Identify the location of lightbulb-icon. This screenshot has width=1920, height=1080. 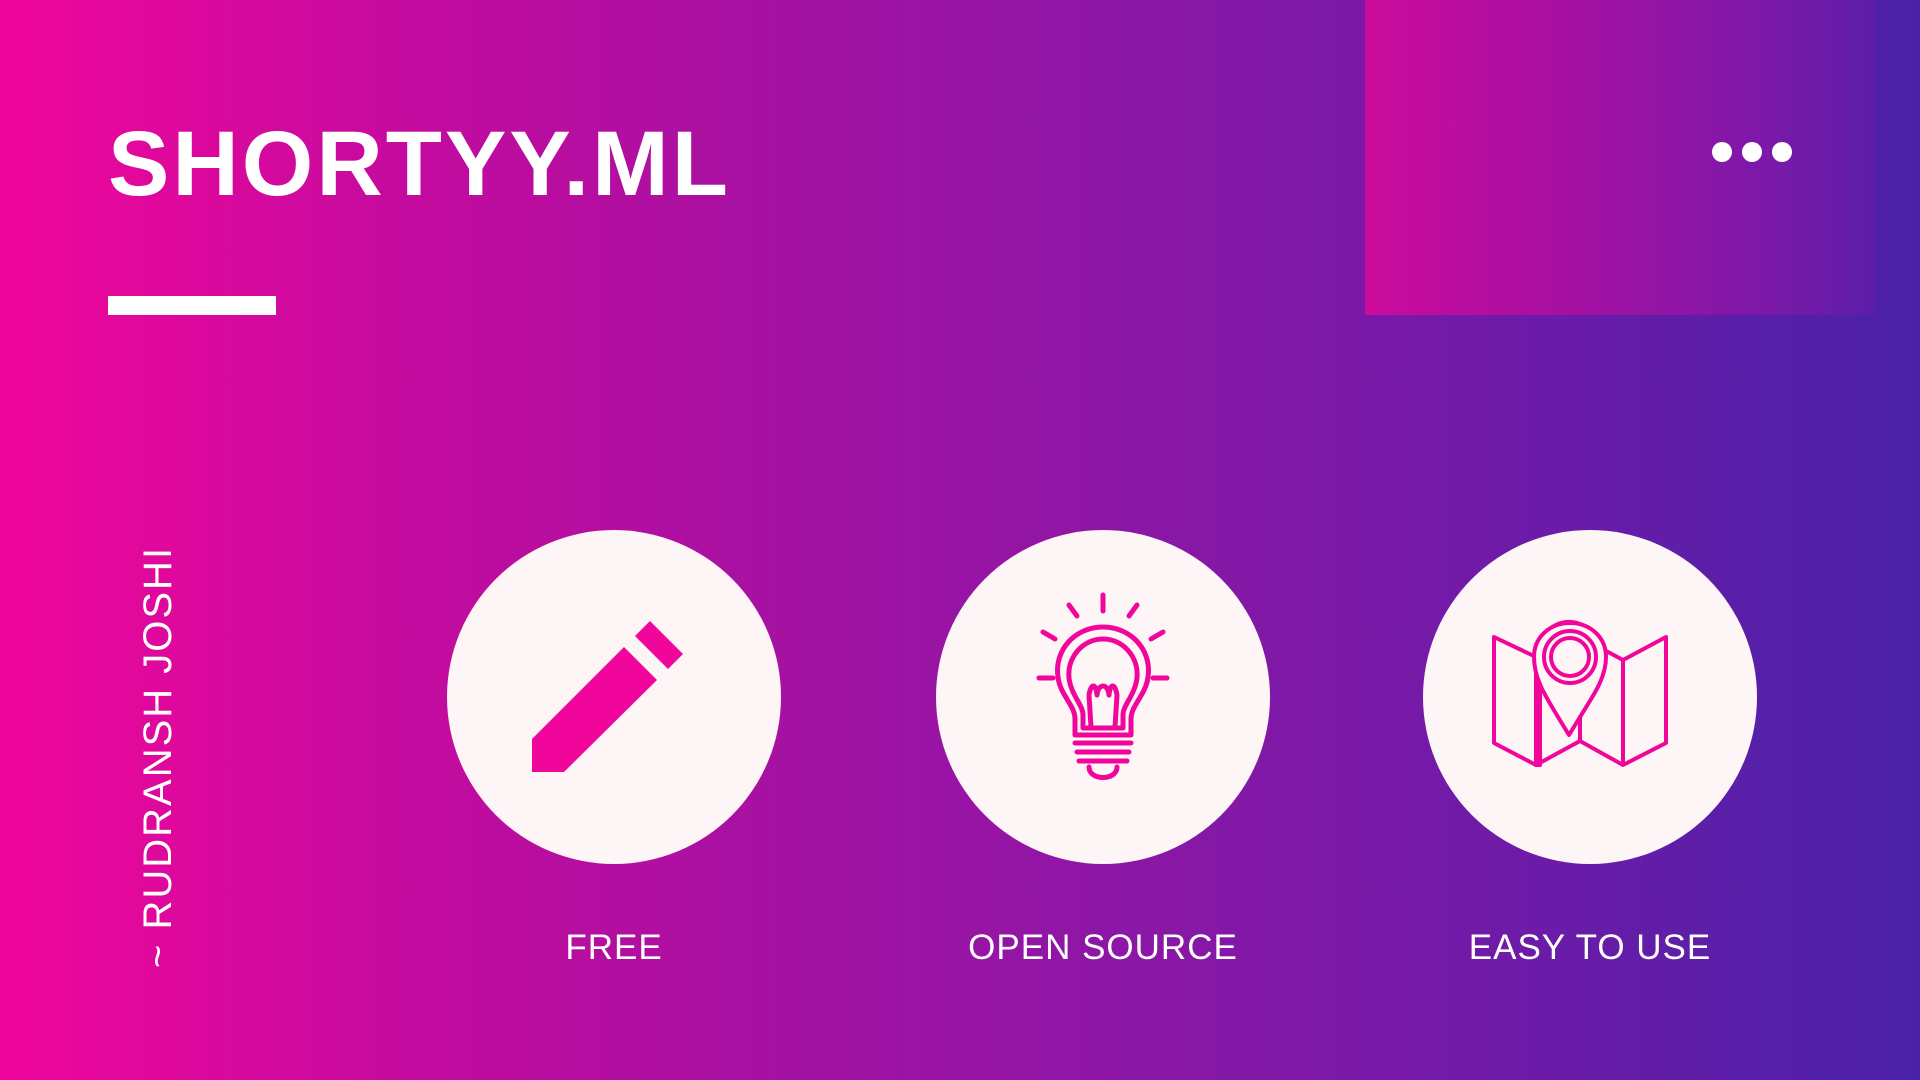
(1103, 686).